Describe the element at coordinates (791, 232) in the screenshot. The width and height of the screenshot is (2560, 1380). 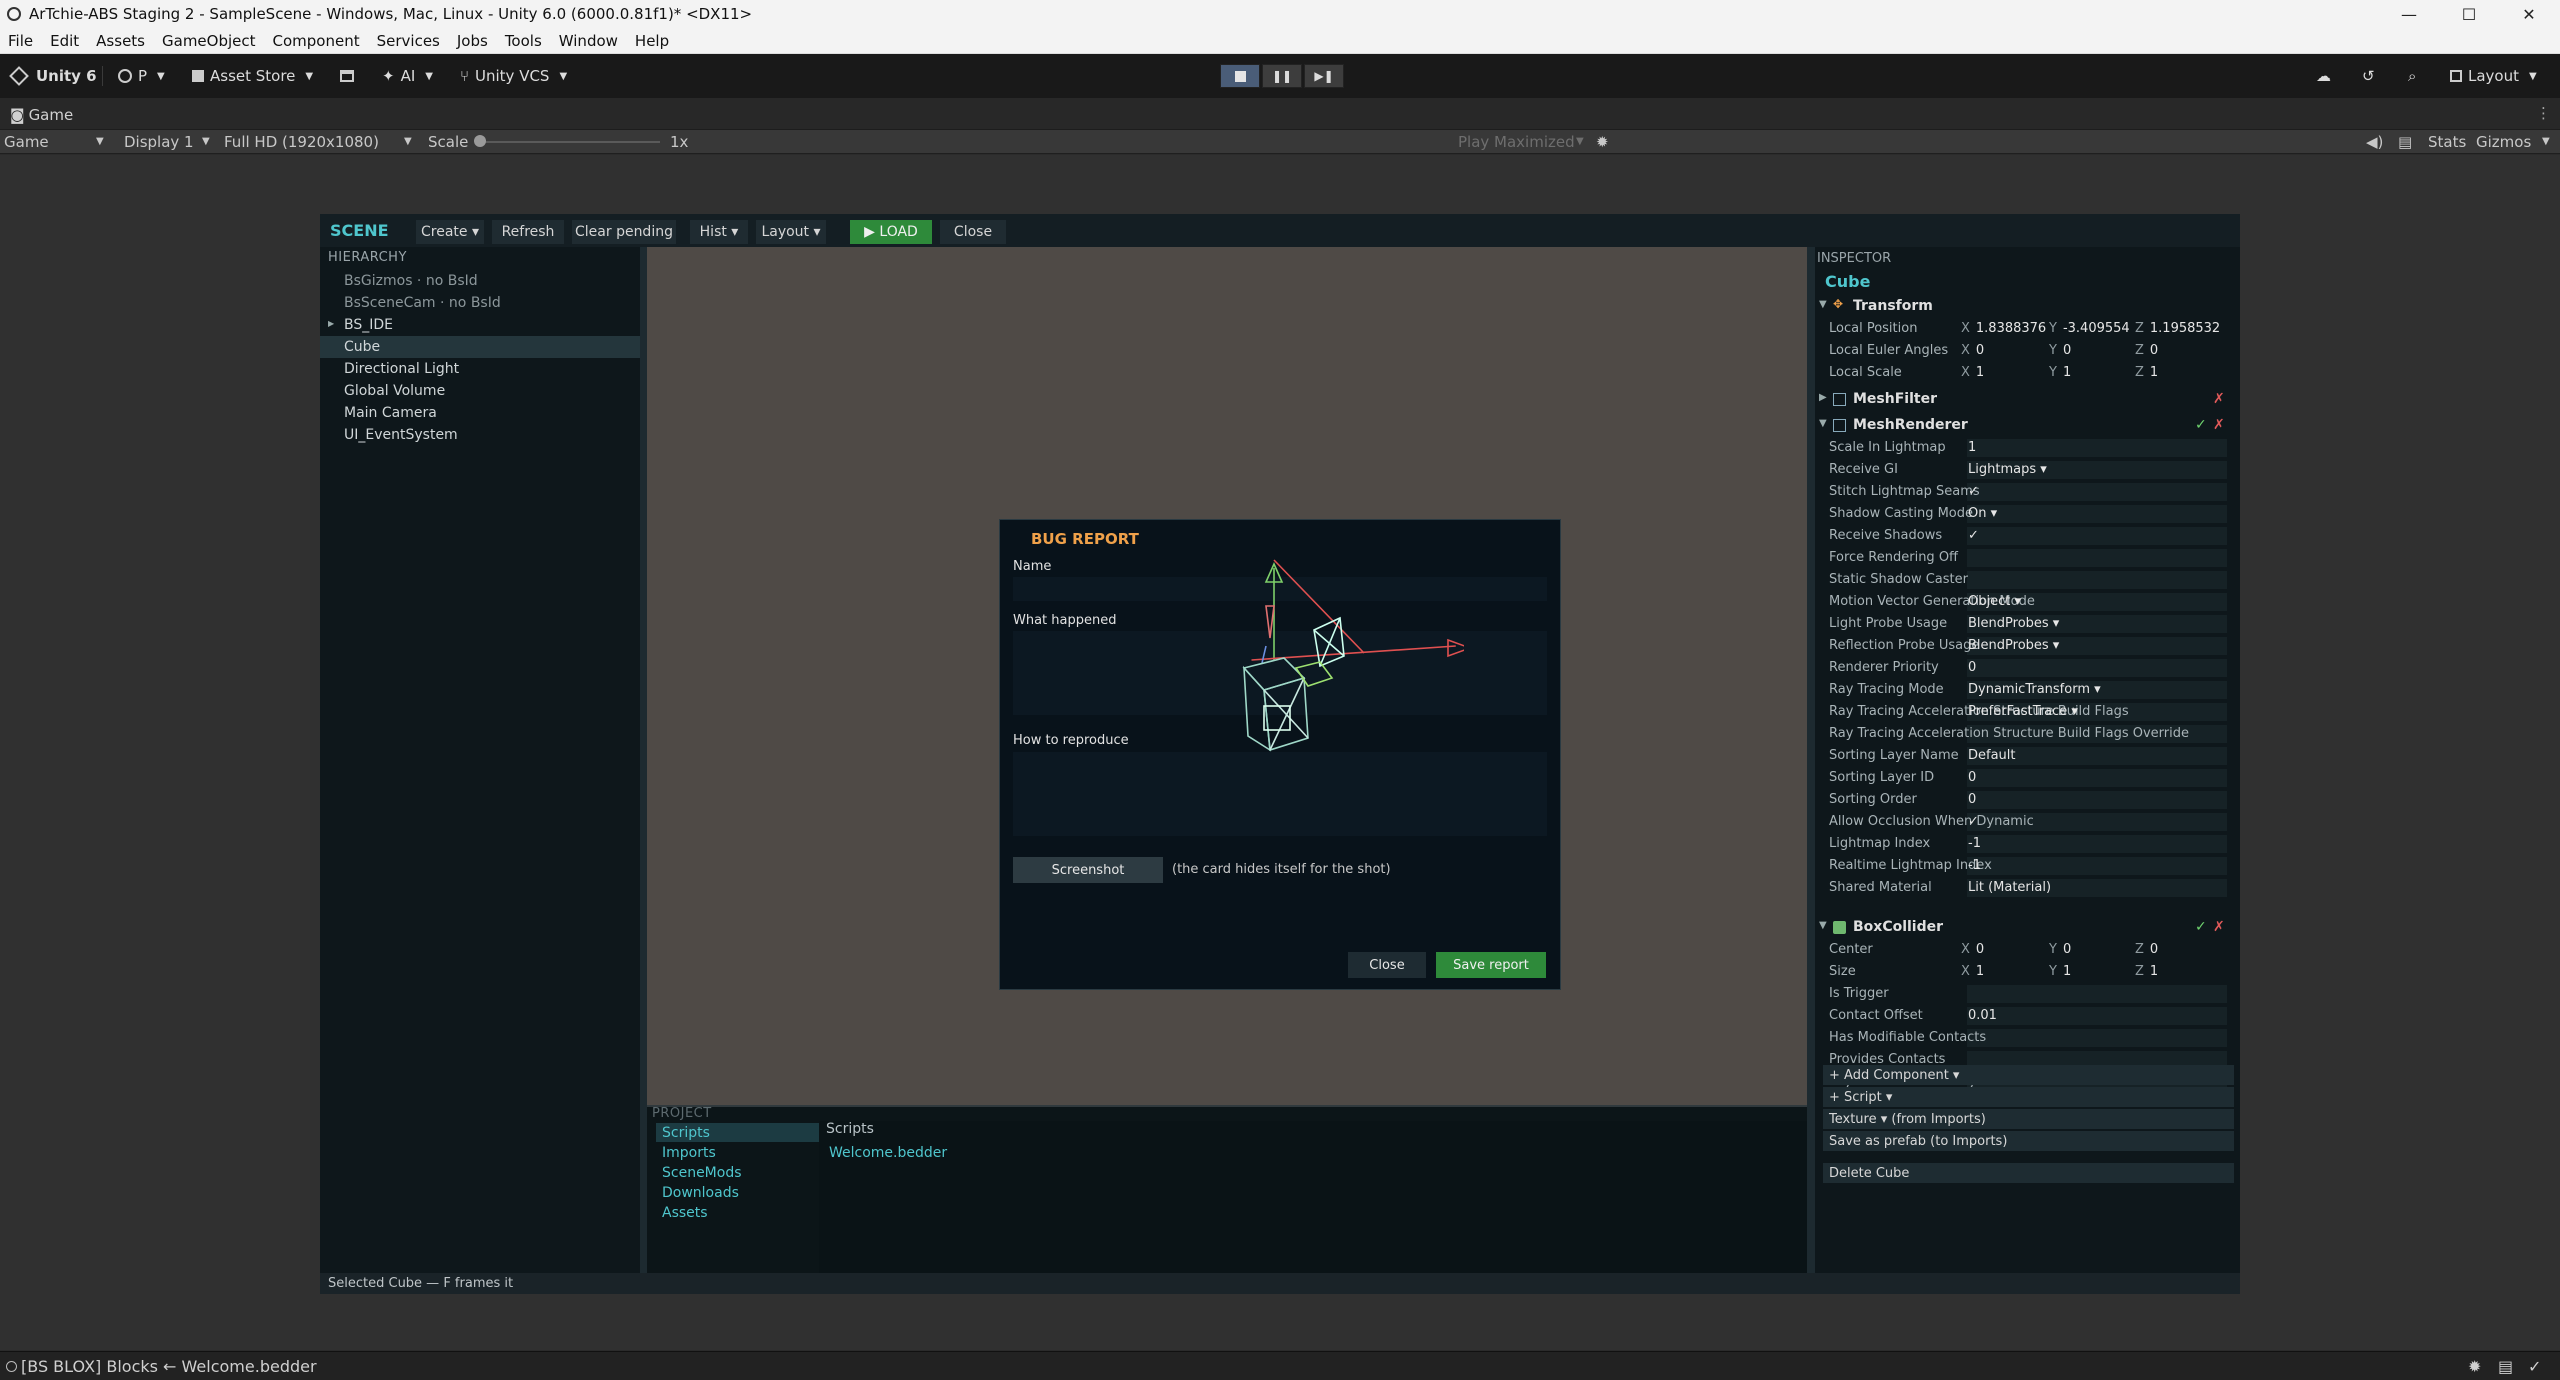
I see `layout-button: Layout ▾` at that location.